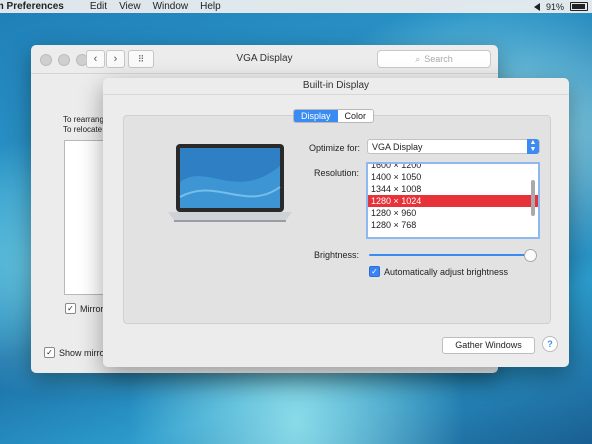 The image size is (592, 444). What do you see at coordinates (488, 345) in the screenshot?
I see `gather-windows-button: Gather Windows` at bounding box center [488, 345].